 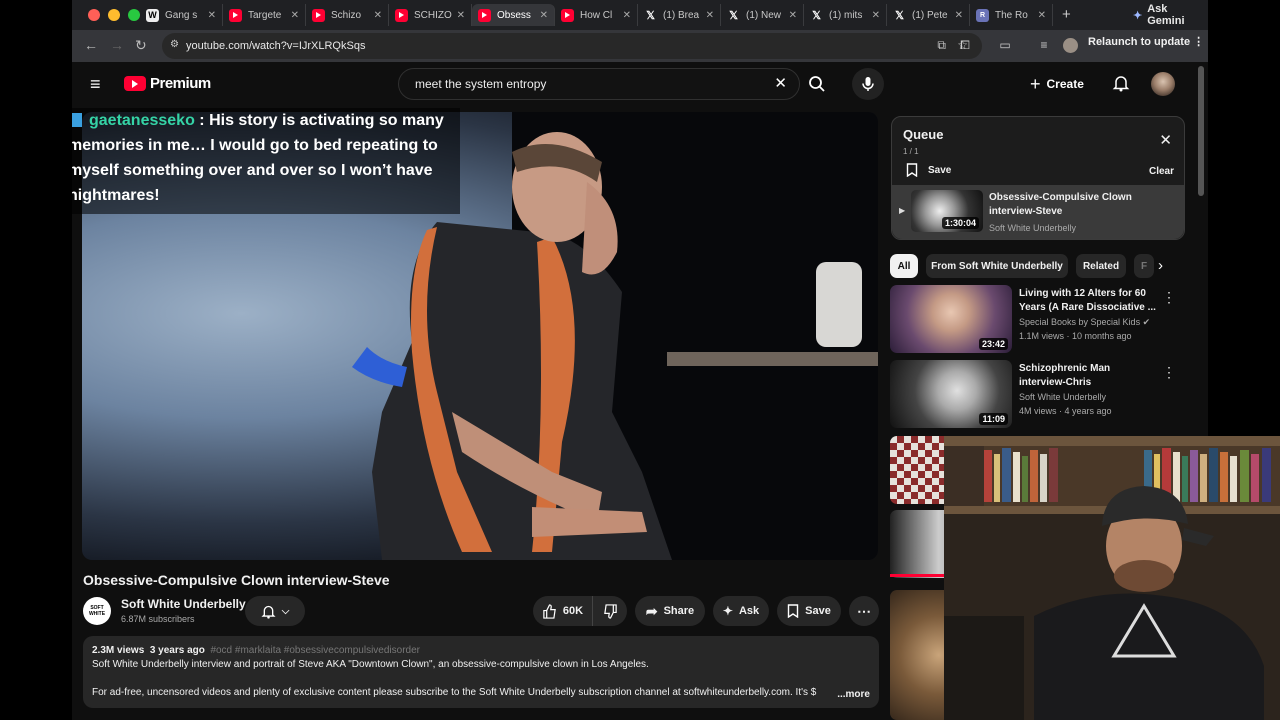 I want to click on notifications-bell-icon, so click(x=1121, y=83).